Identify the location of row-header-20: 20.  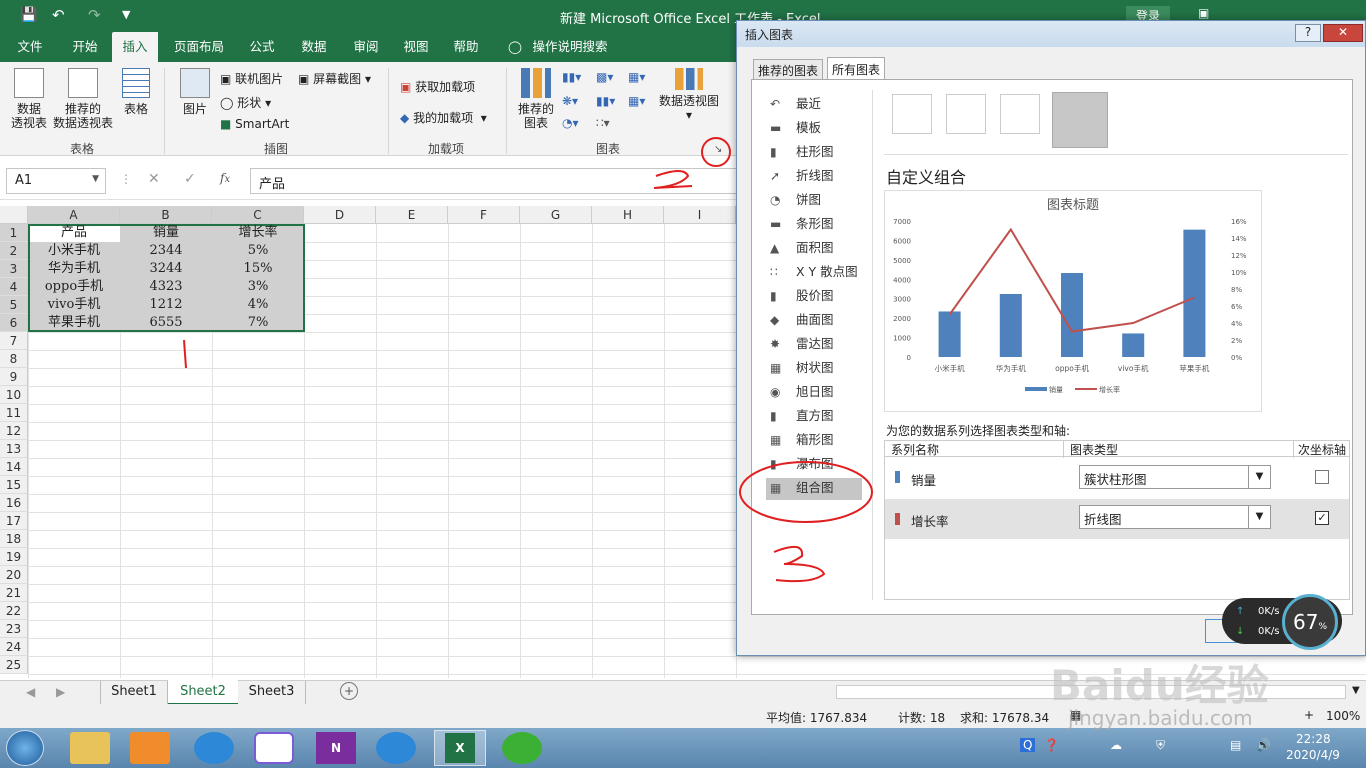
(14, 575).